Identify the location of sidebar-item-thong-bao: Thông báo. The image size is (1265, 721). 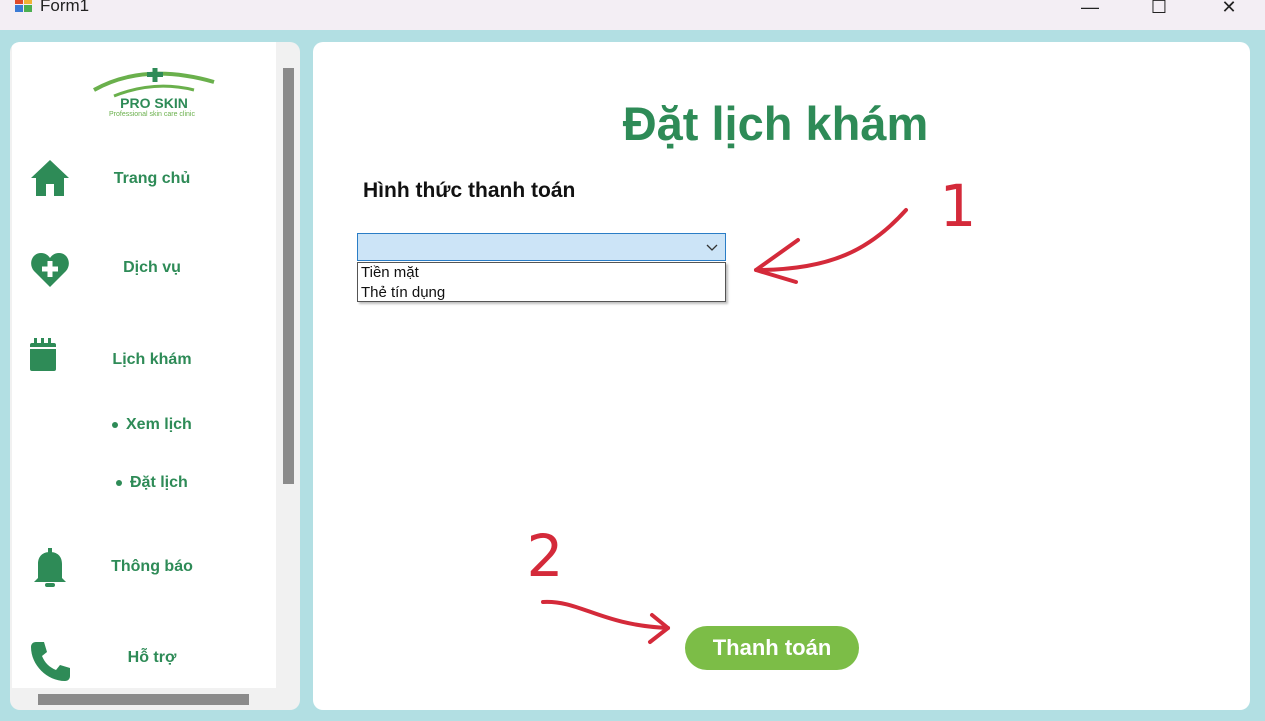
(144, 567).